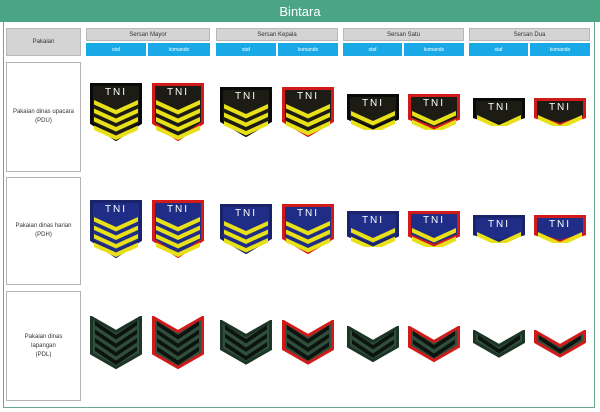 This screenshot has width=600, height=412. Describe the element at coordinates (43, 121) in the screenshot. I see `row-label-line: (PDU)` at that location.